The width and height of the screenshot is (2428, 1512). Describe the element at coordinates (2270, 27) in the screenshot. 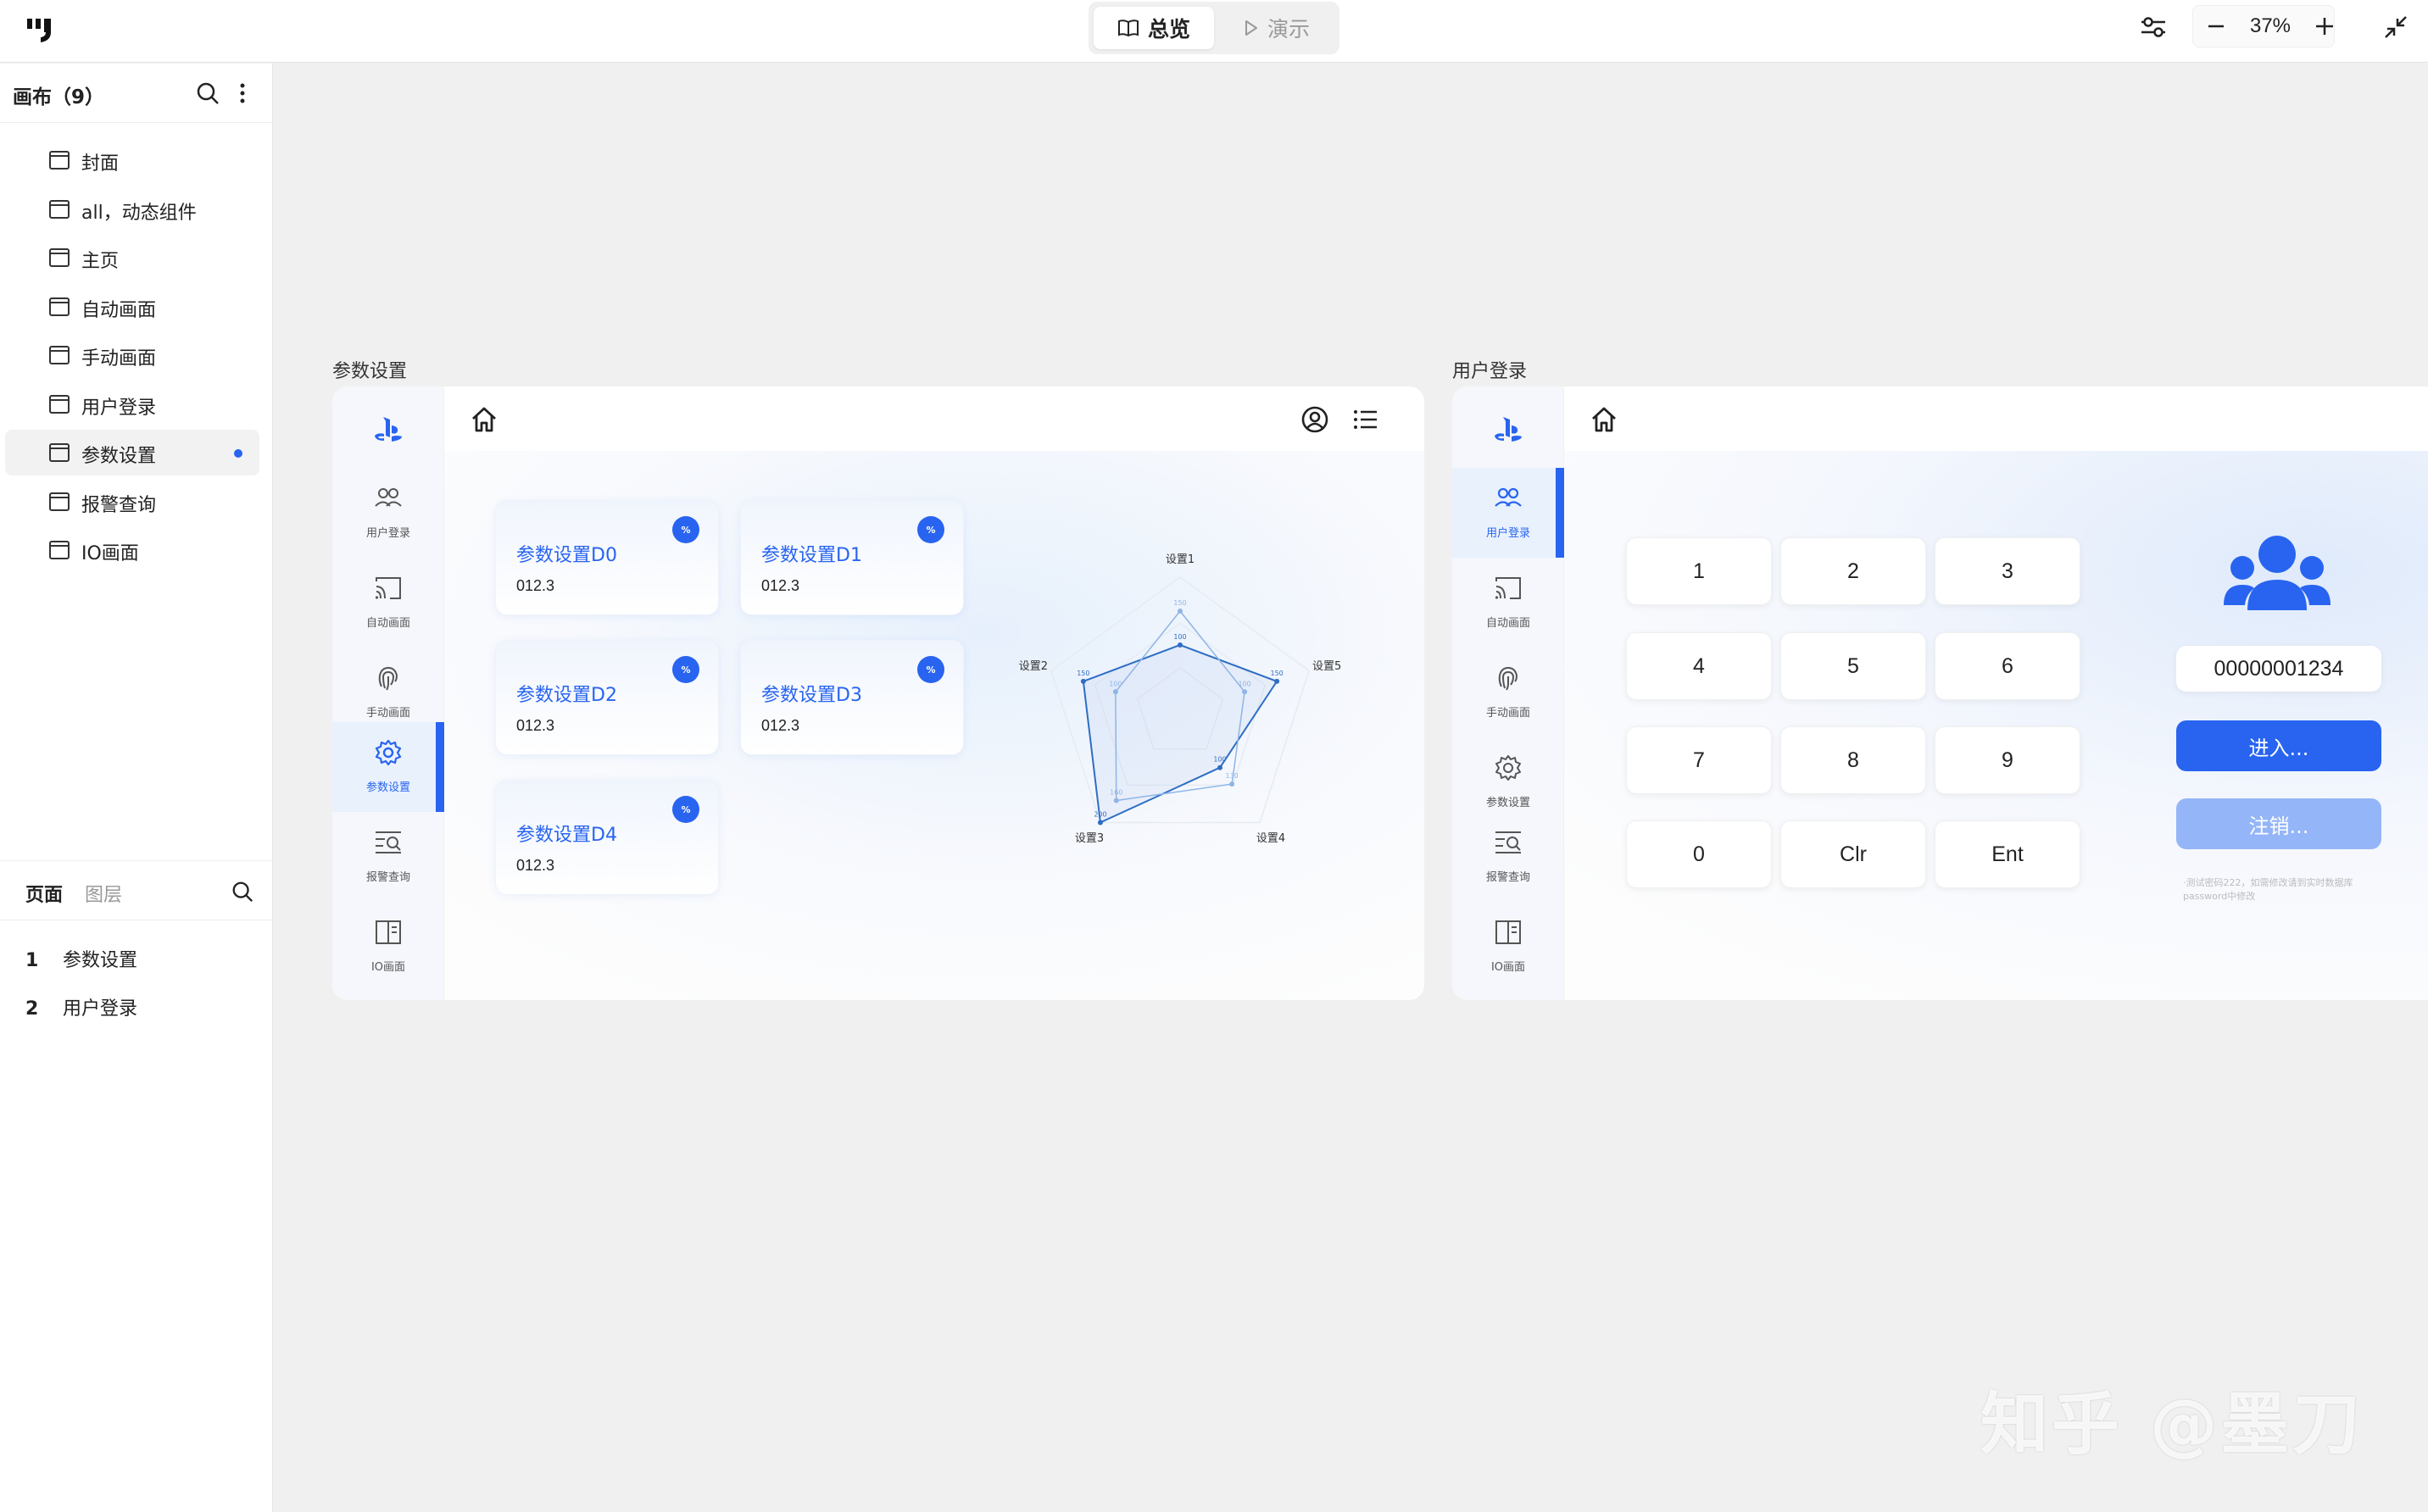

I see `zoom-level: 37%` at that location.